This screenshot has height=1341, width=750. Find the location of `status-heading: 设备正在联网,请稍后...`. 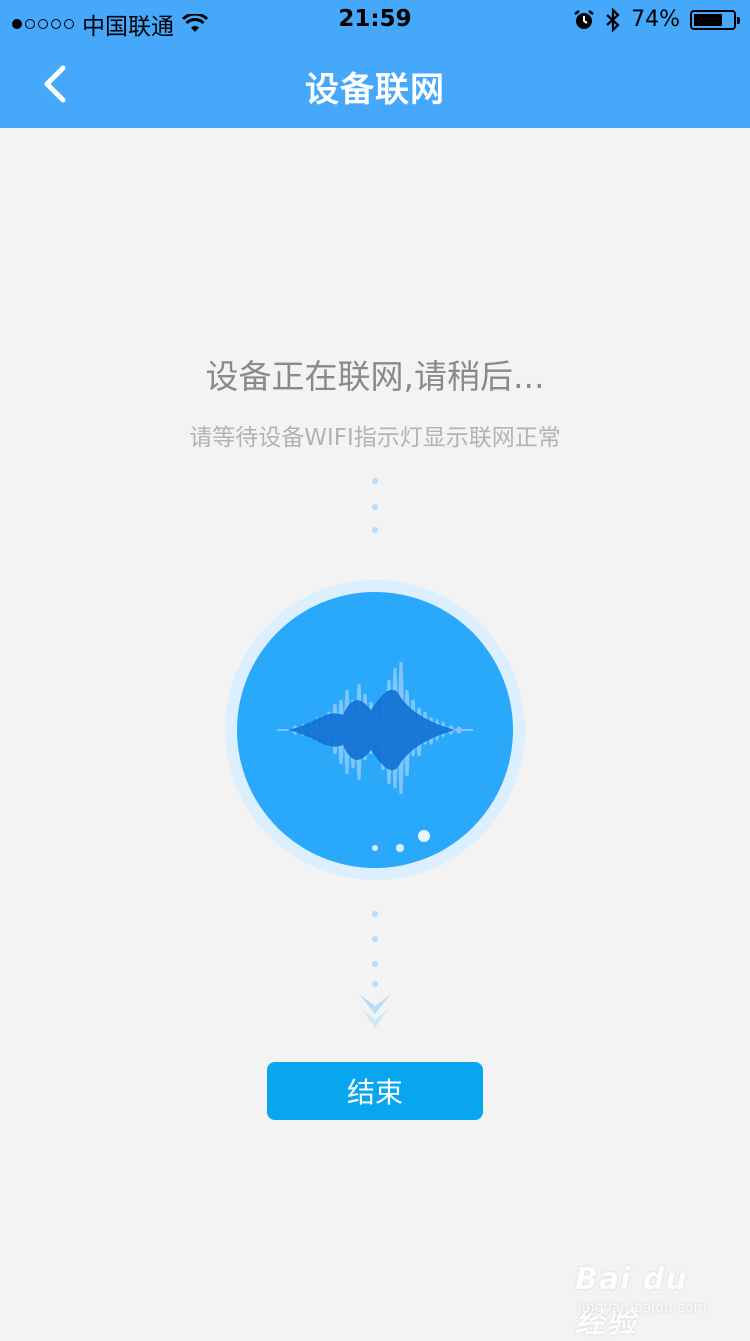

status-heading: 设备正在联网,请稍后... is located at coordinates (375, 376).